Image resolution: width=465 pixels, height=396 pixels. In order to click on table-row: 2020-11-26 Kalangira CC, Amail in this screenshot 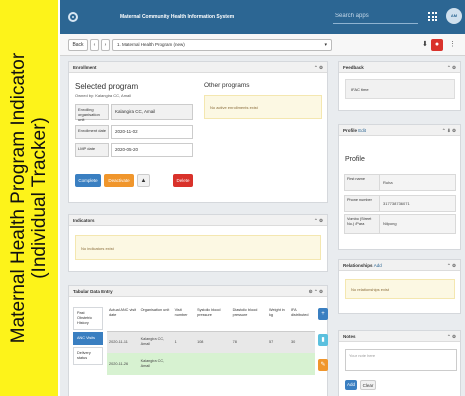, I will do `click(211, 364)`.